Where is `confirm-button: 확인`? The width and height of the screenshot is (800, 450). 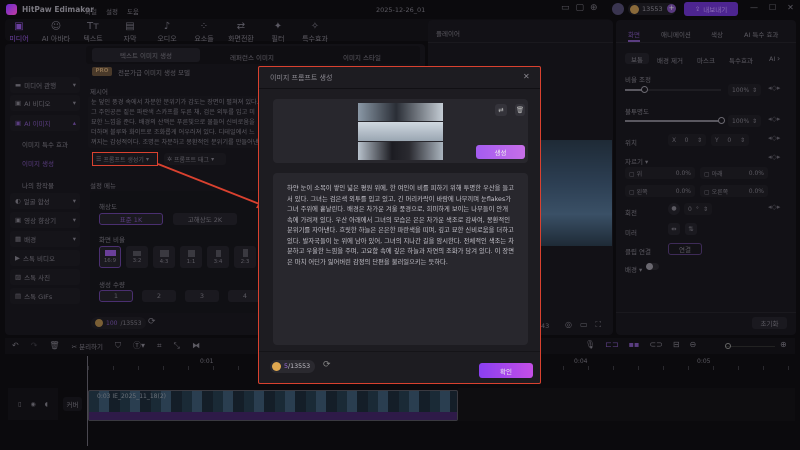
confirm-button: 확인 is located at coordinates (506, 370).